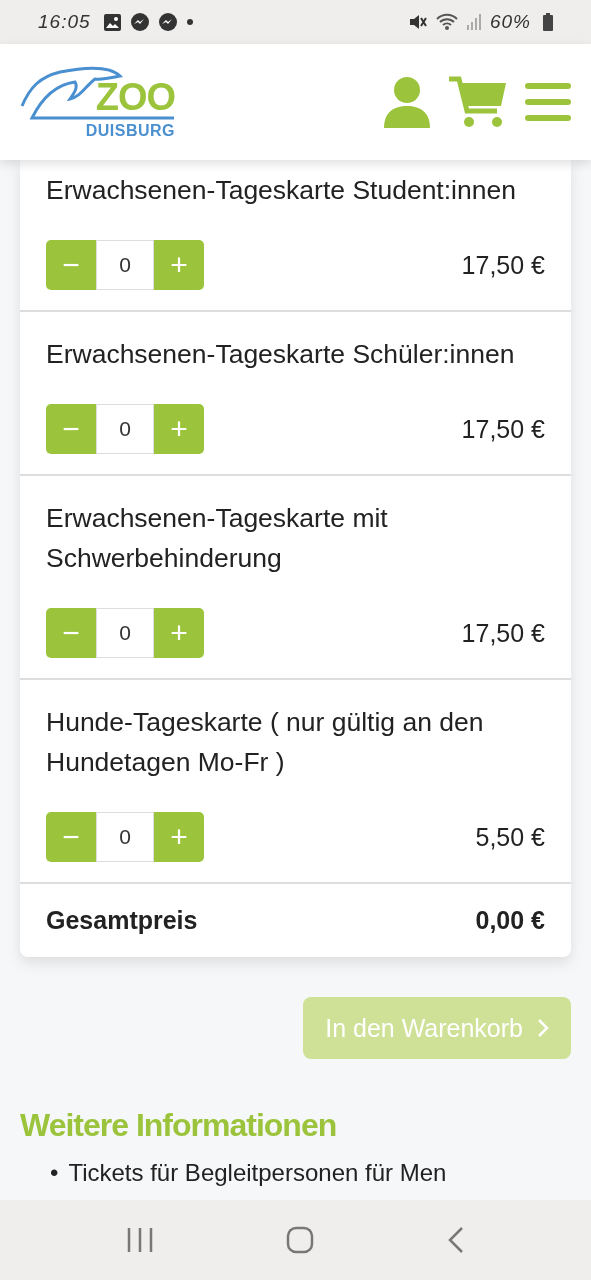  Describe the element at coordinates (189, 22) in the screenshot. I see `dot-icon` at that location.